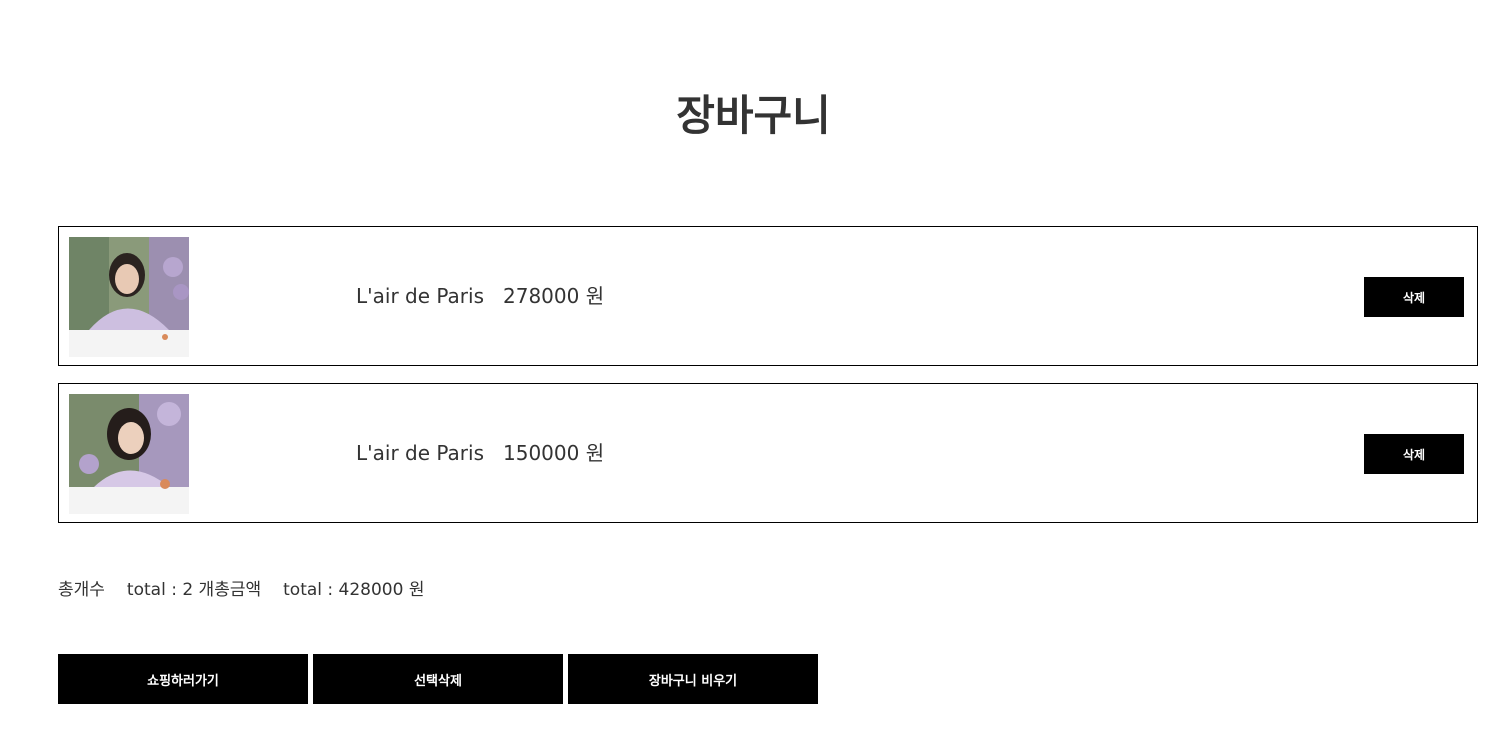  I want to click on total-amount-label: 총금액, so click(238, 590).